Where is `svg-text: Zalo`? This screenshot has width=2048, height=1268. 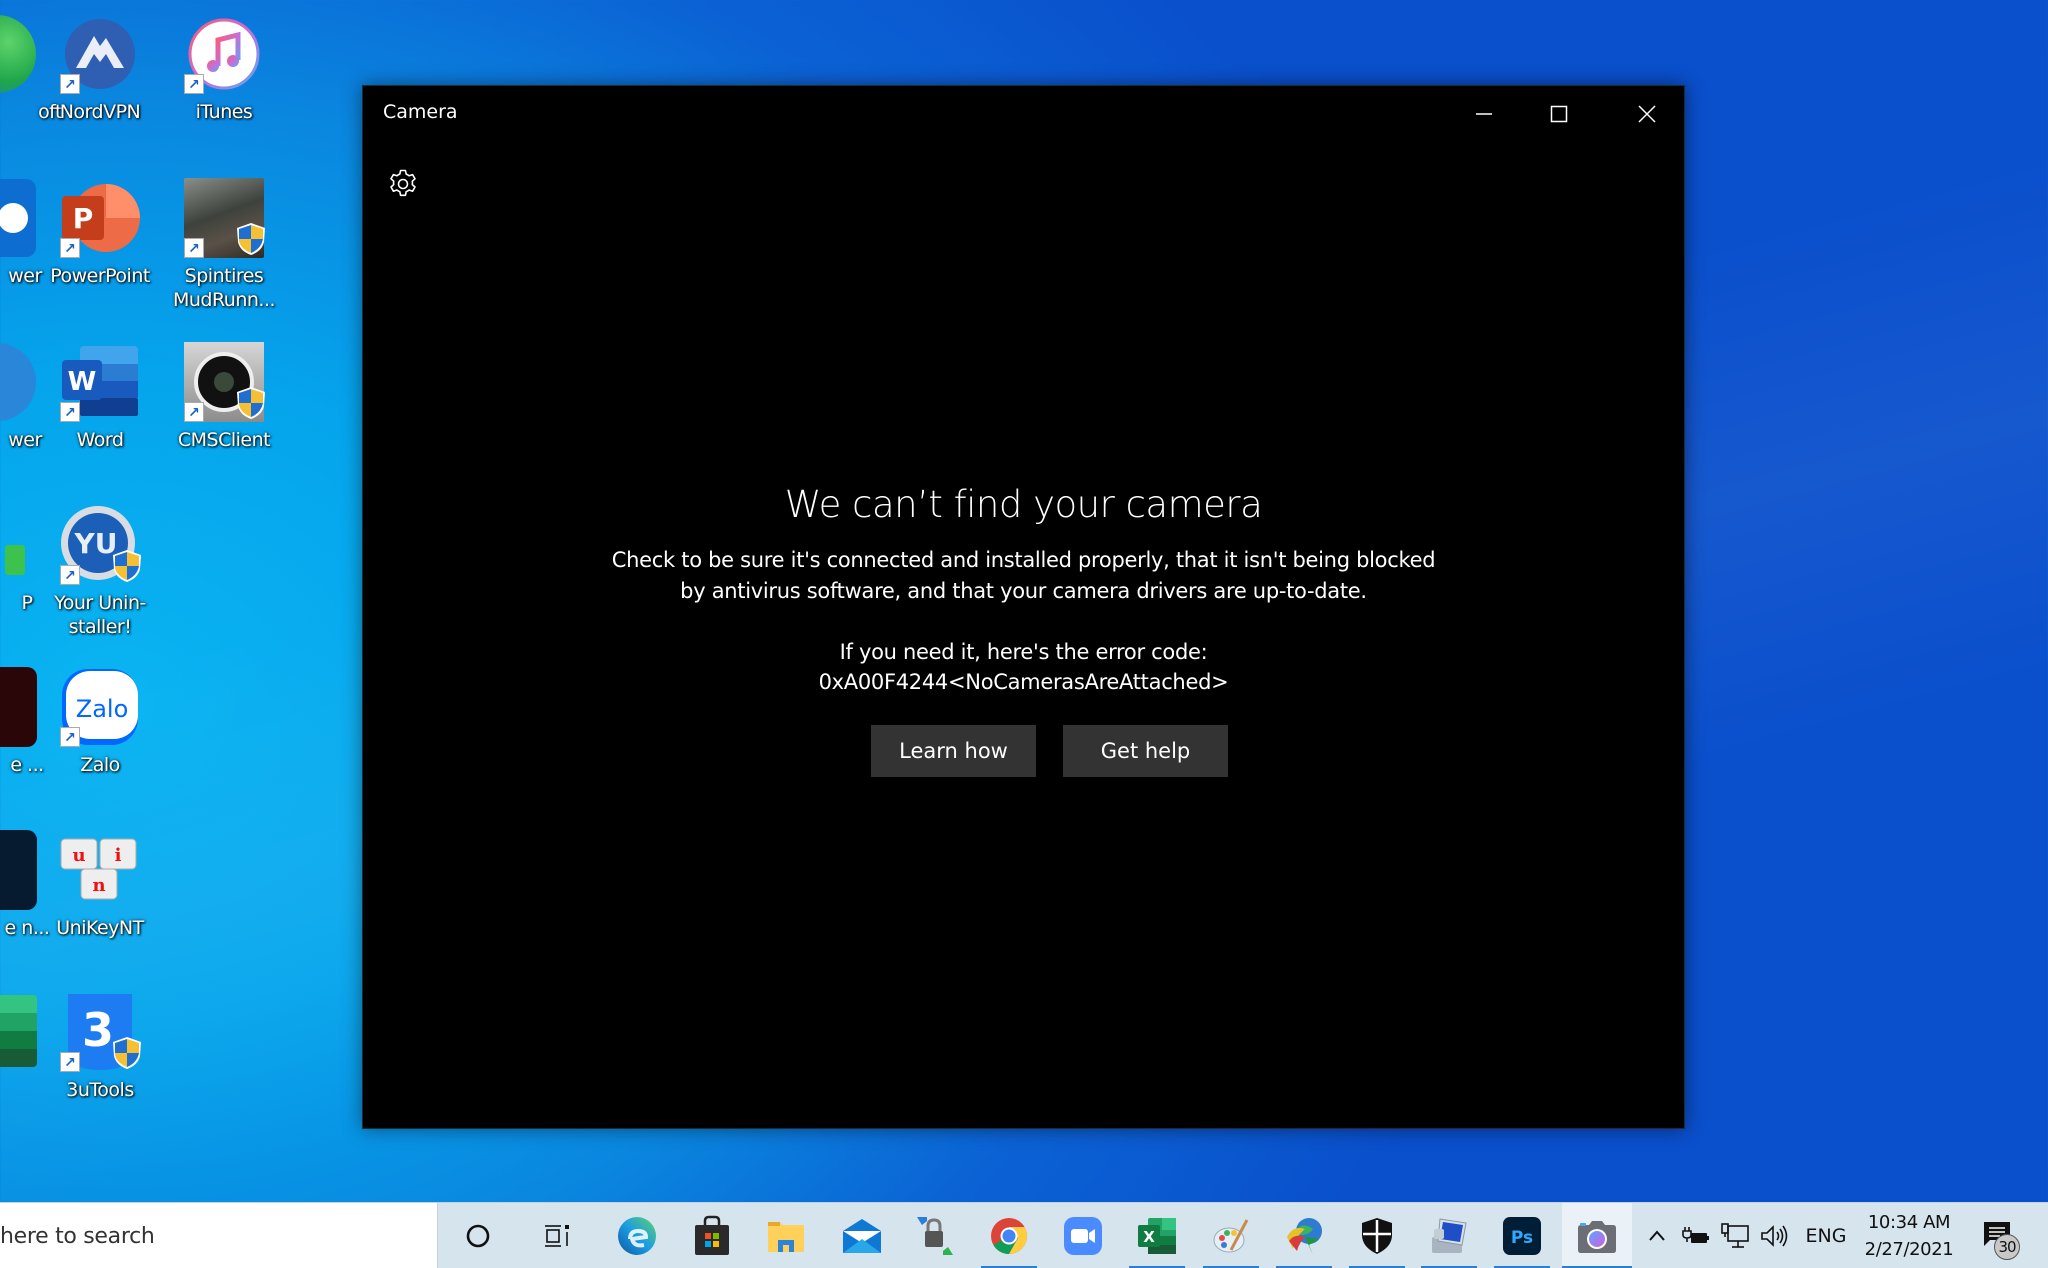 svg-text: Zalo is located at coordinates (102, 709).